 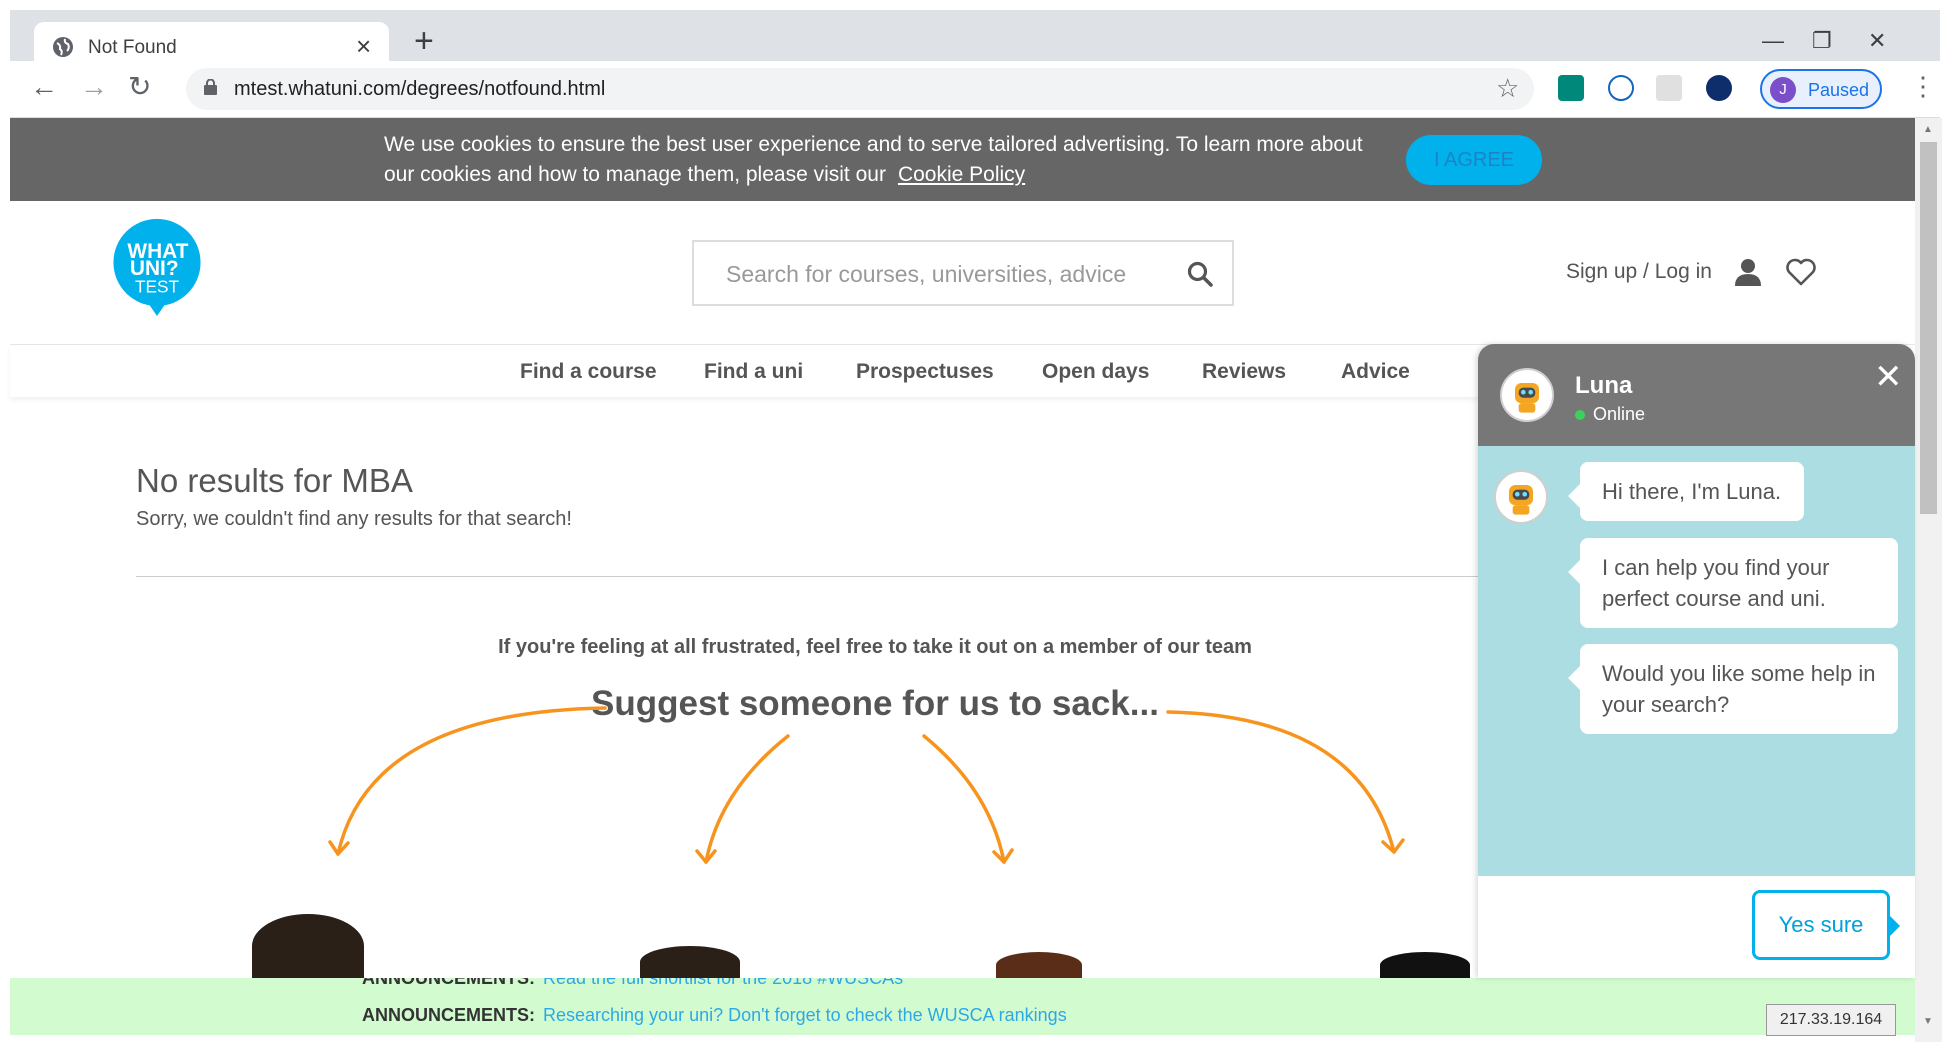 What do you see at coordinates (753, 372) in the screenshot?
I see `nav-find-a-uni: Find a uni` at bounding box center [753, 372].